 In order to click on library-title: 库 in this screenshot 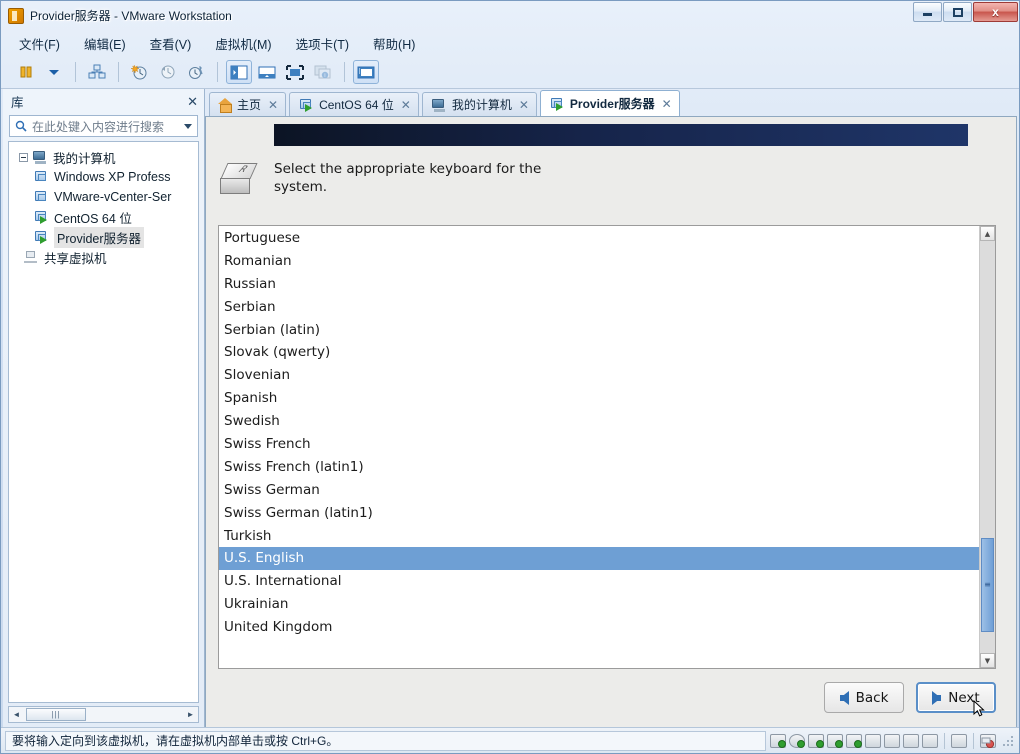, I will do `click(17, 102)`.